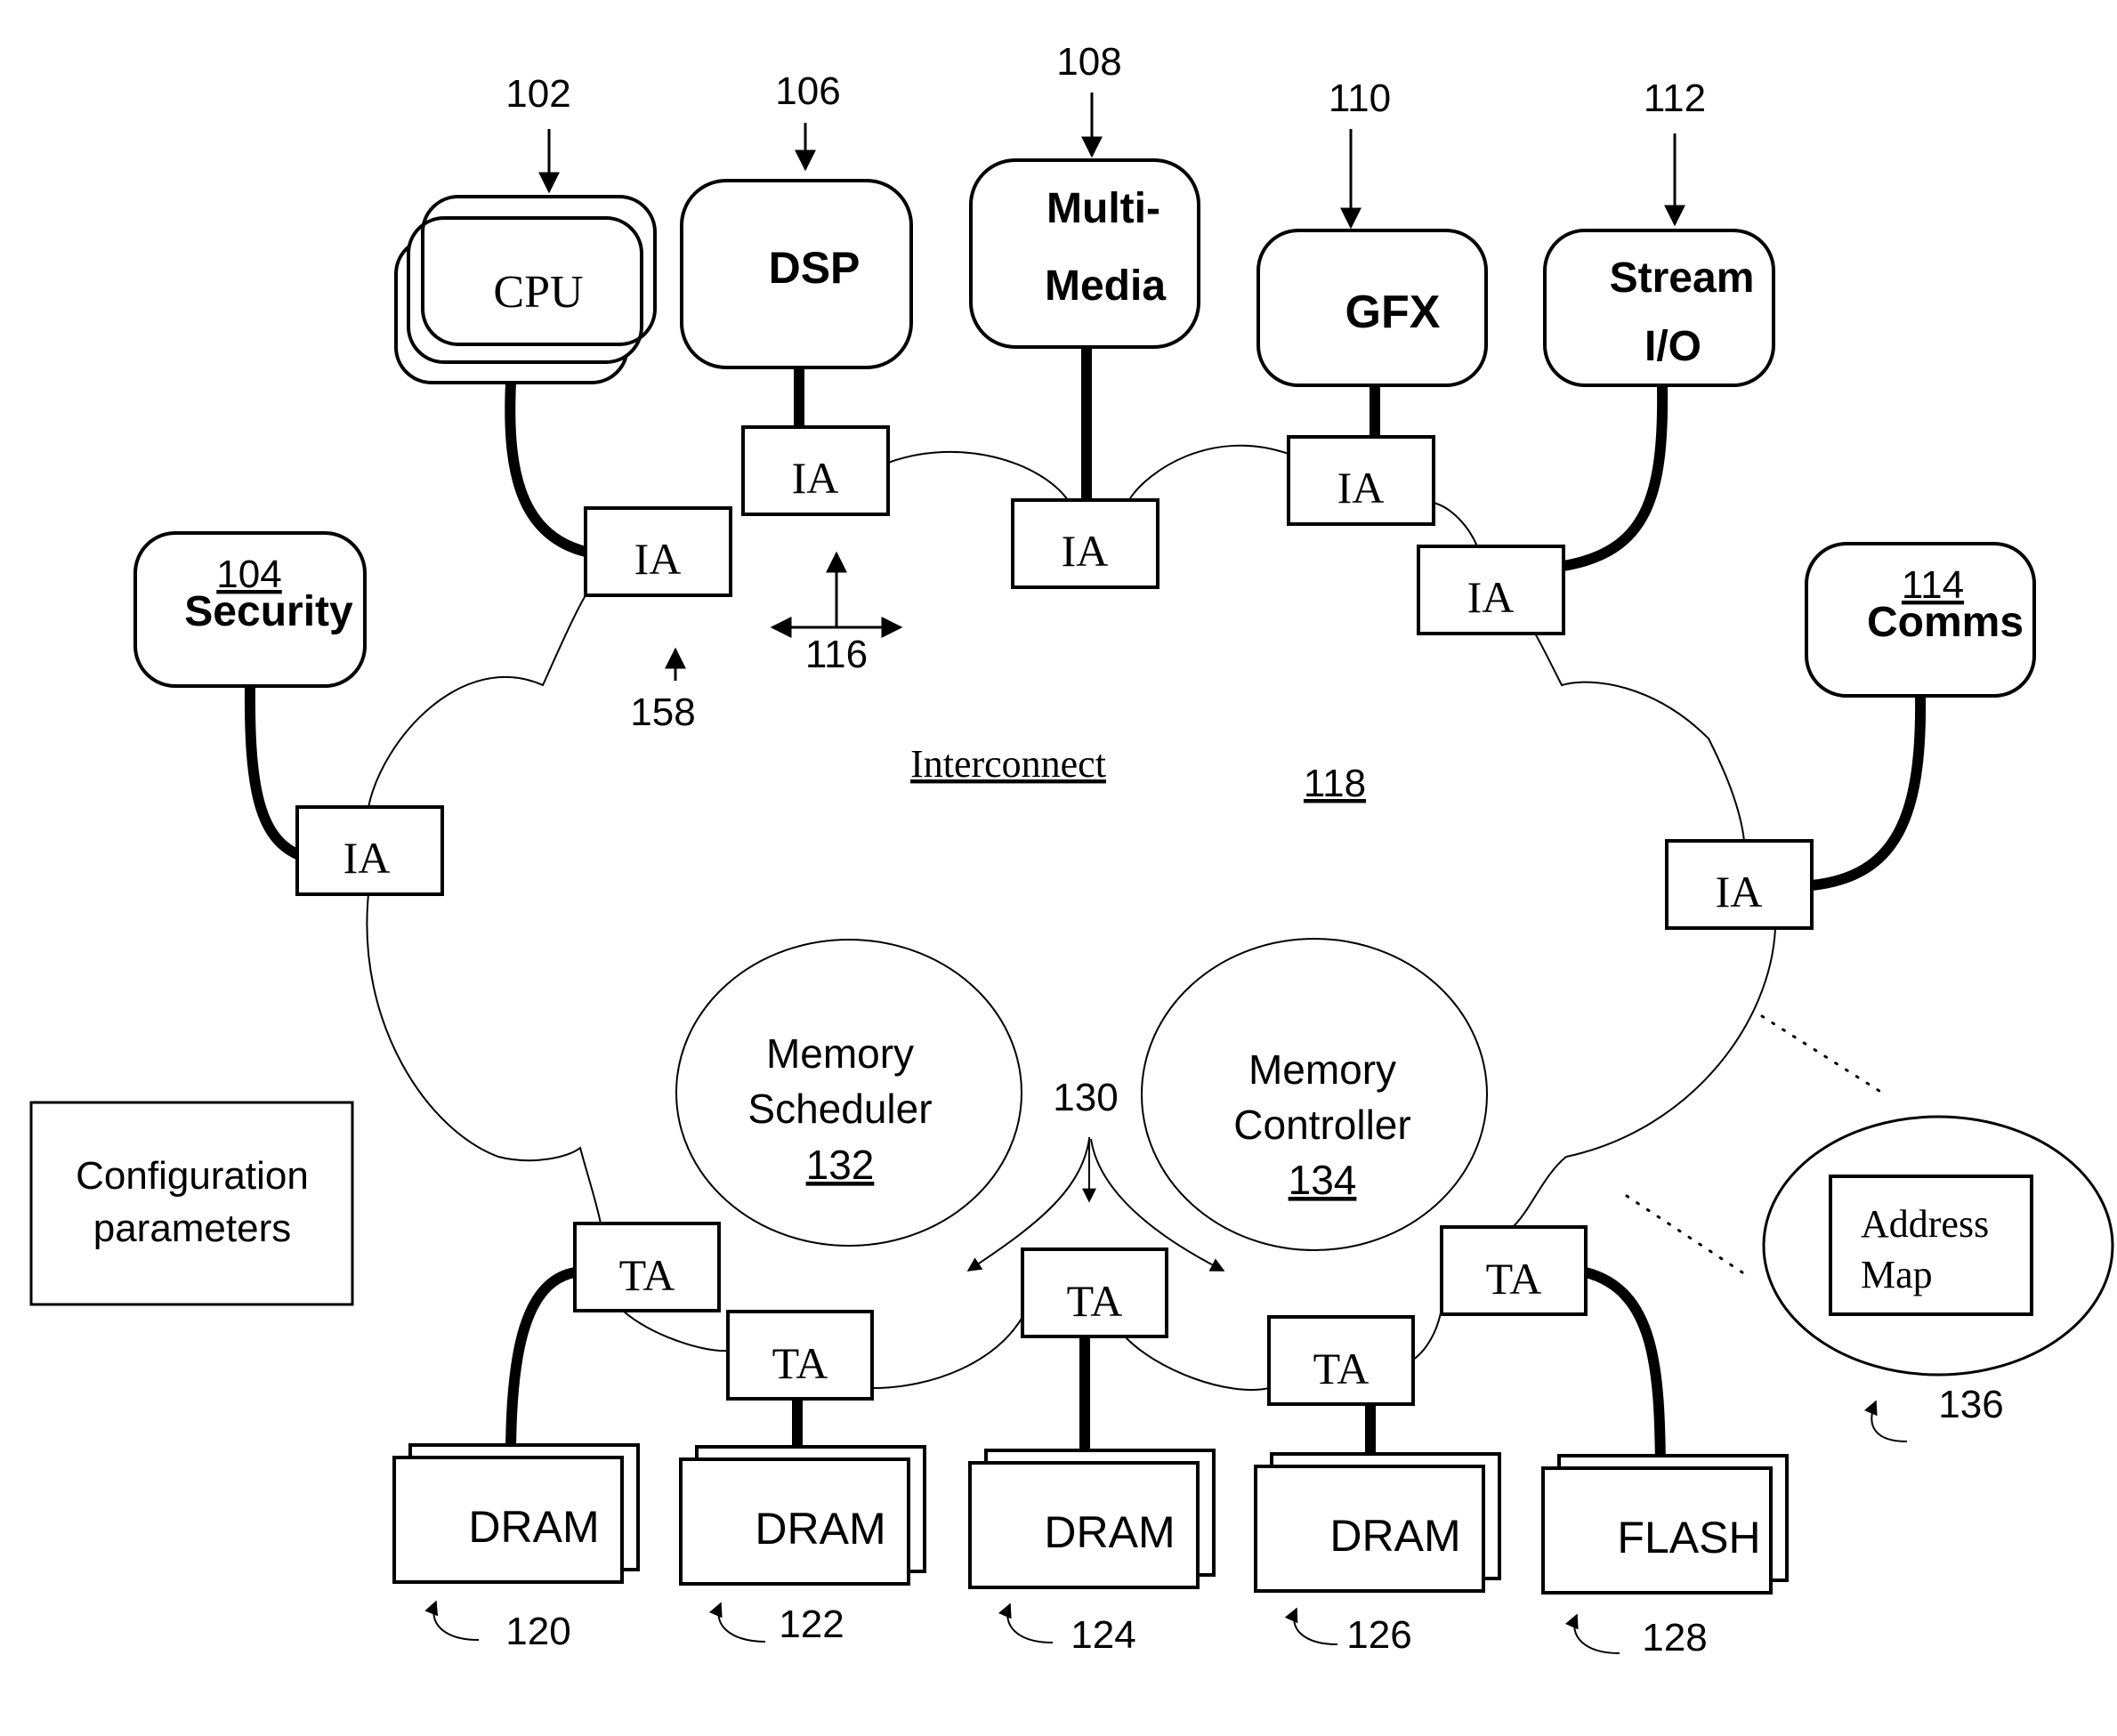  I want to click on multimedia-label-1: Multi-, so click(1103, 208).